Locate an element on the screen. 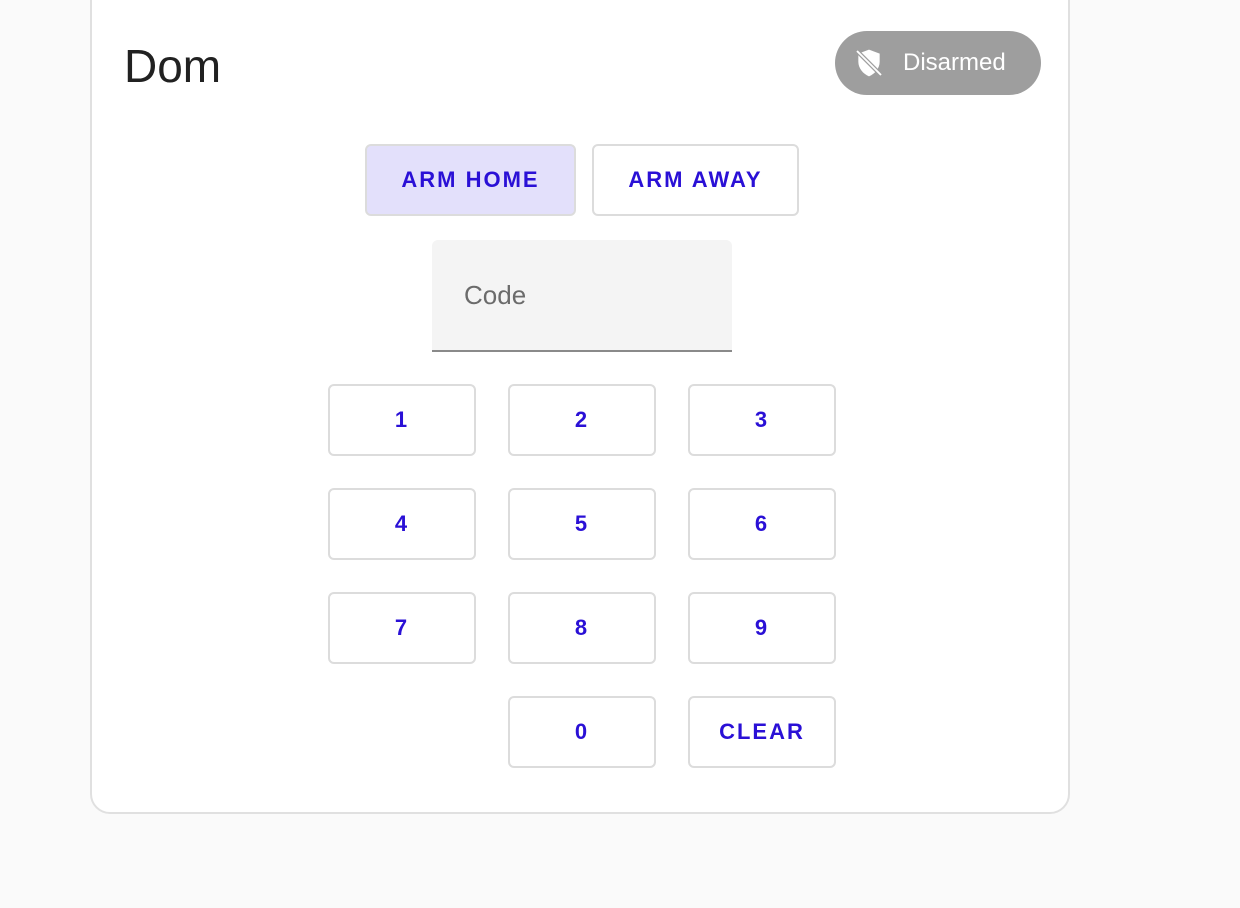 This screenshot has width=1240, height=908. card-title: Dom is located at coordinates (173, 66).